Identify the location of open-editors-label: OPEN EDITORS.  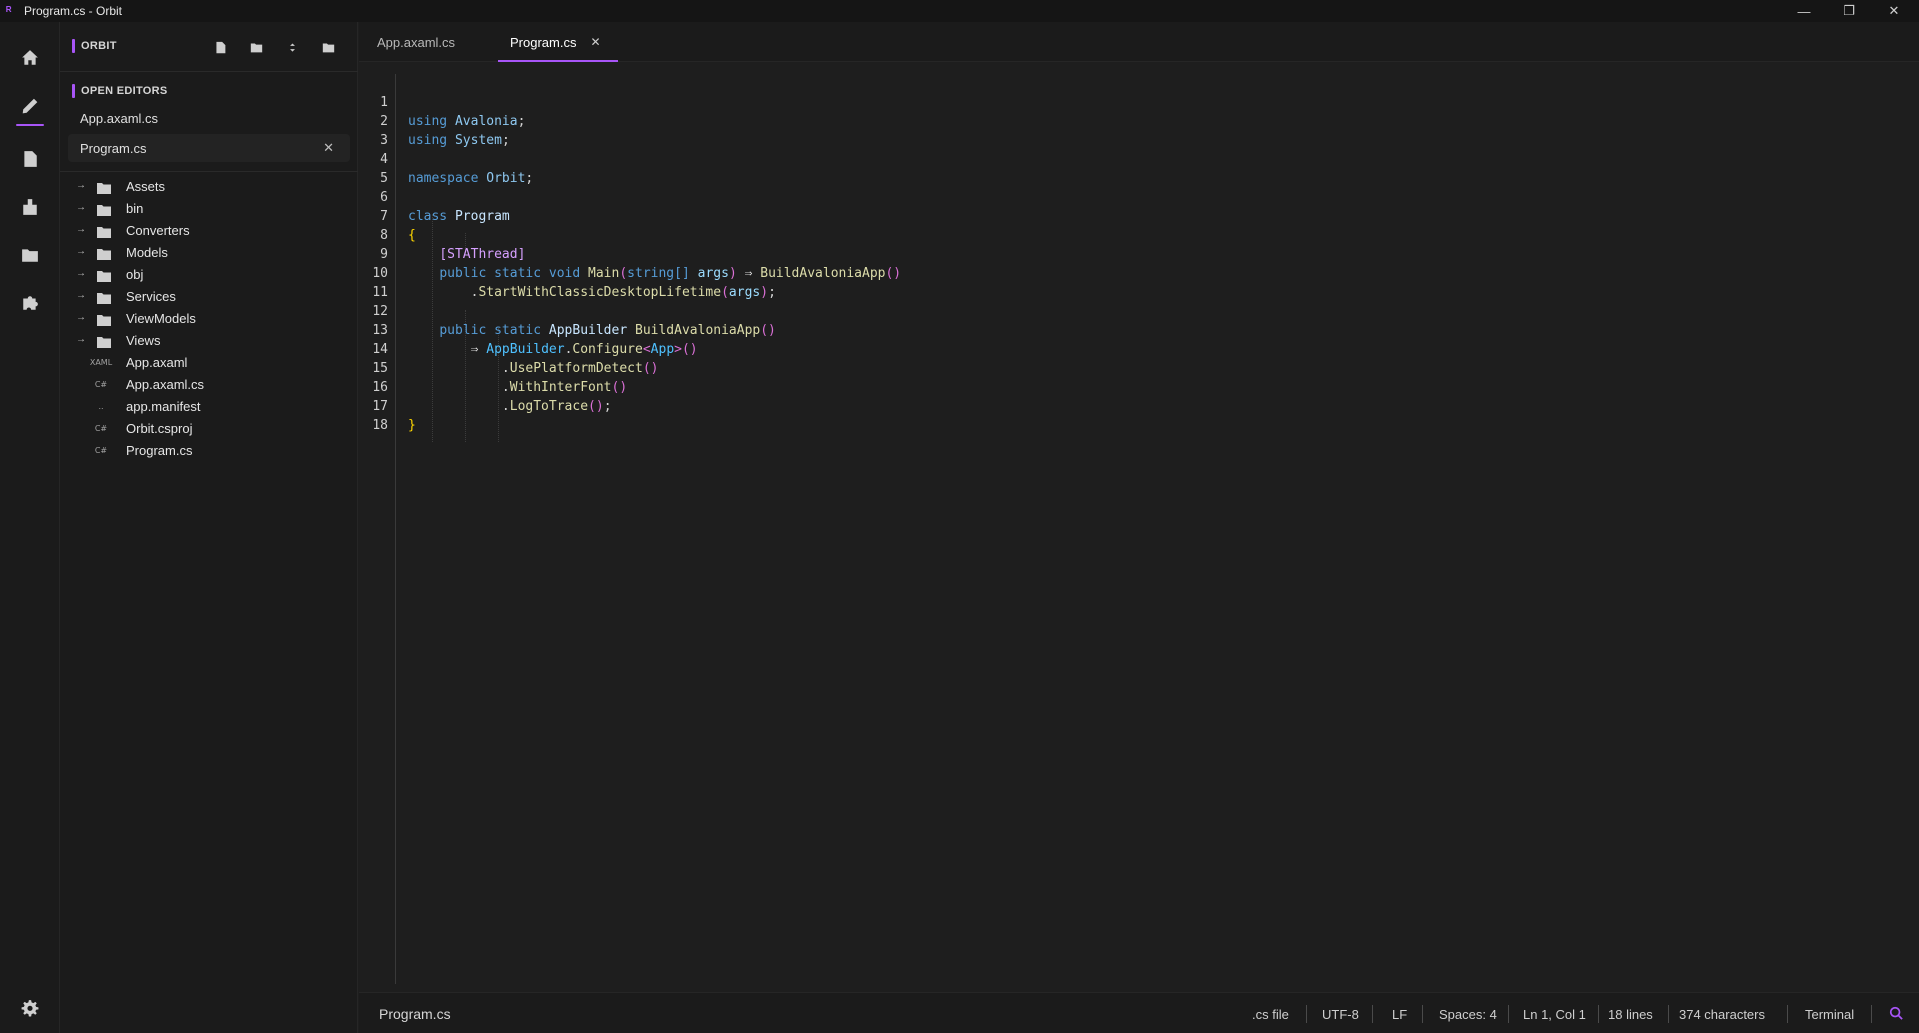
(124, 91).